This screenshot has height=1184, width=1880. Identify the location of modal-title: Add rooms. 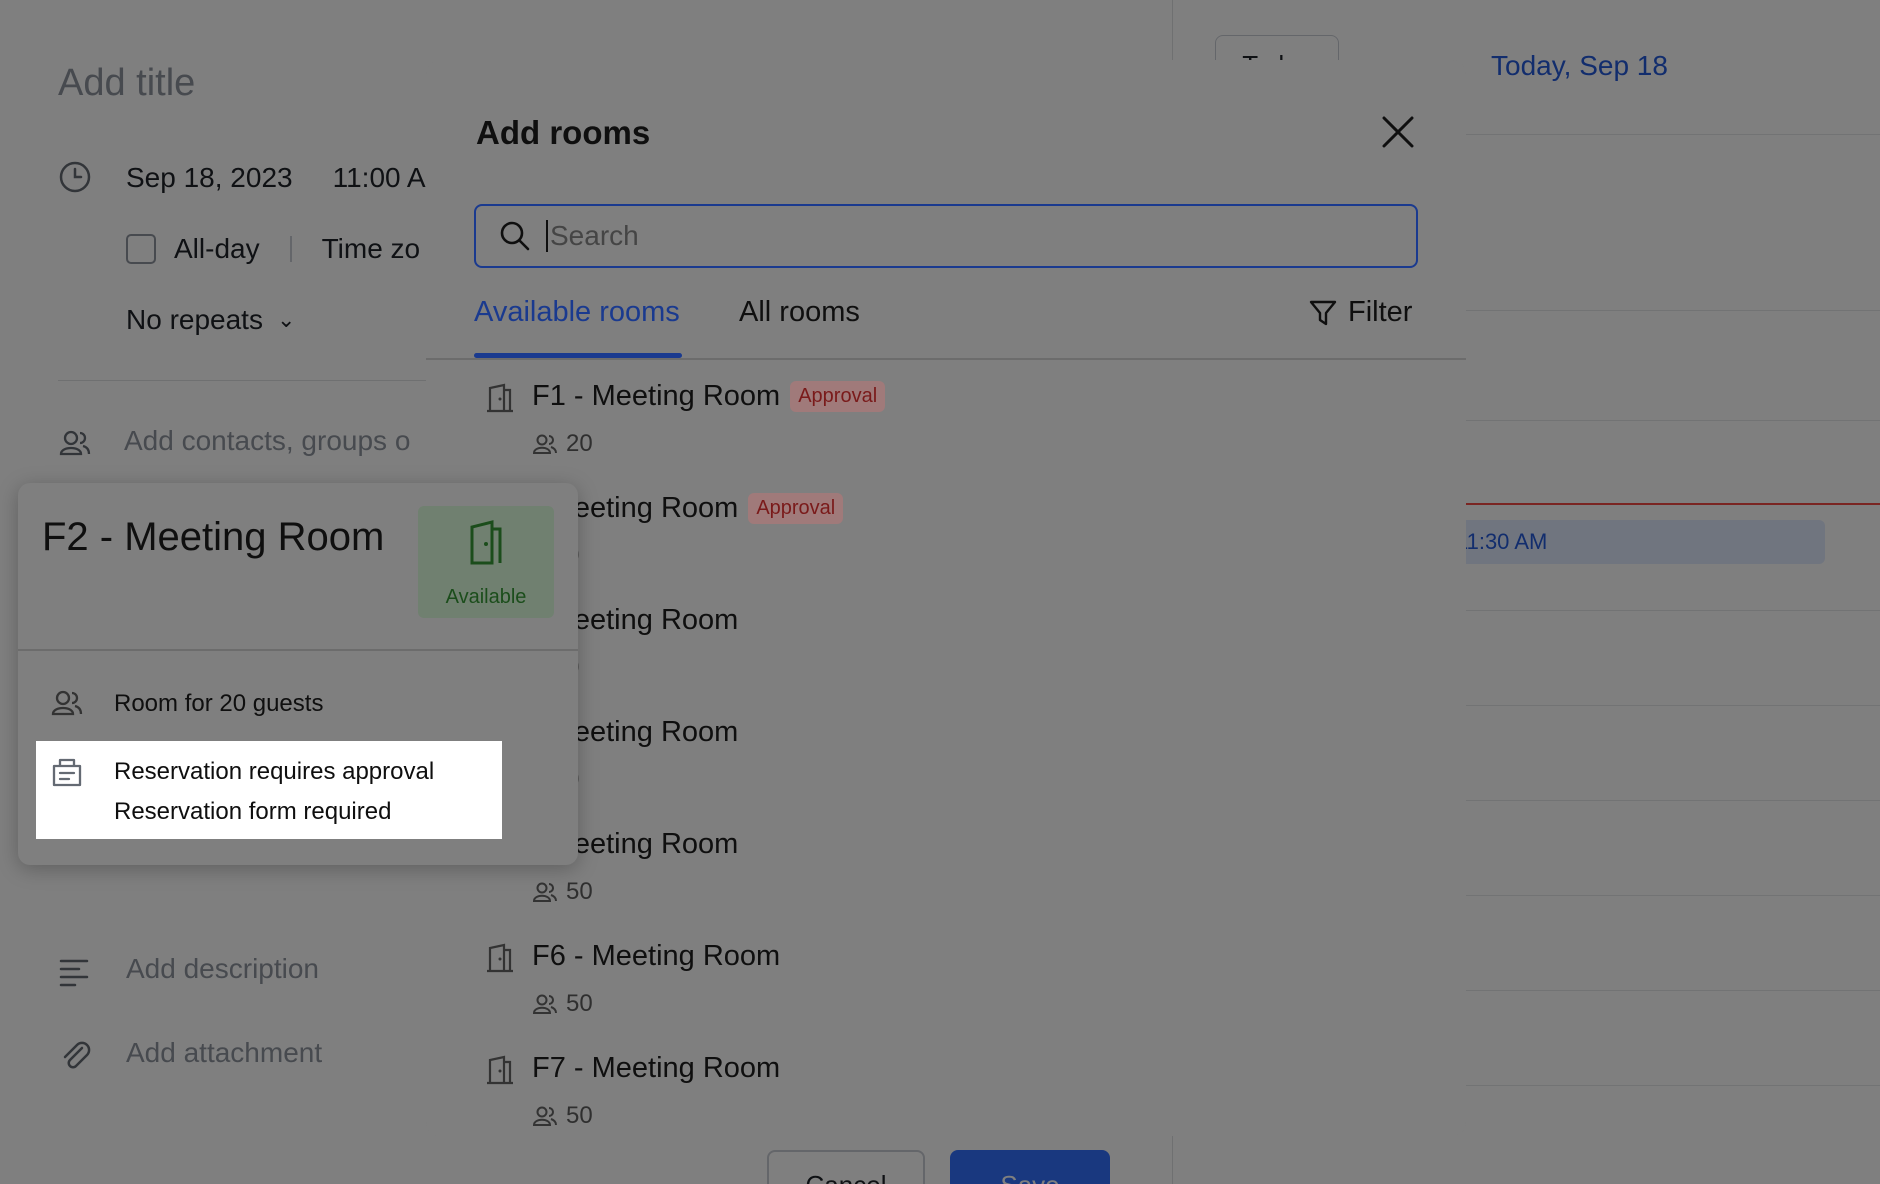
(563, 132).